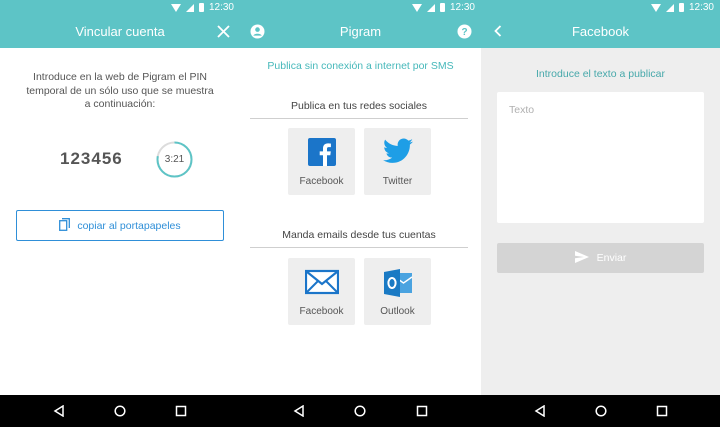  I want to click on send-button: Enviar, so click(600, 258).